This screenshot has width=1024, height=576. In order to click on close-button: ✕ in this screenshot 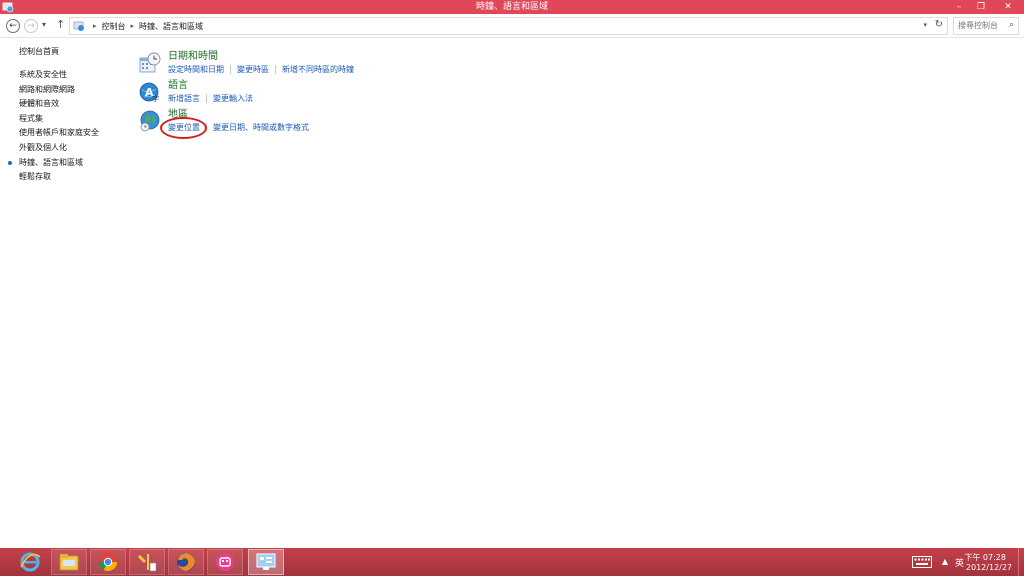, I will do `click(1008, 7)`.